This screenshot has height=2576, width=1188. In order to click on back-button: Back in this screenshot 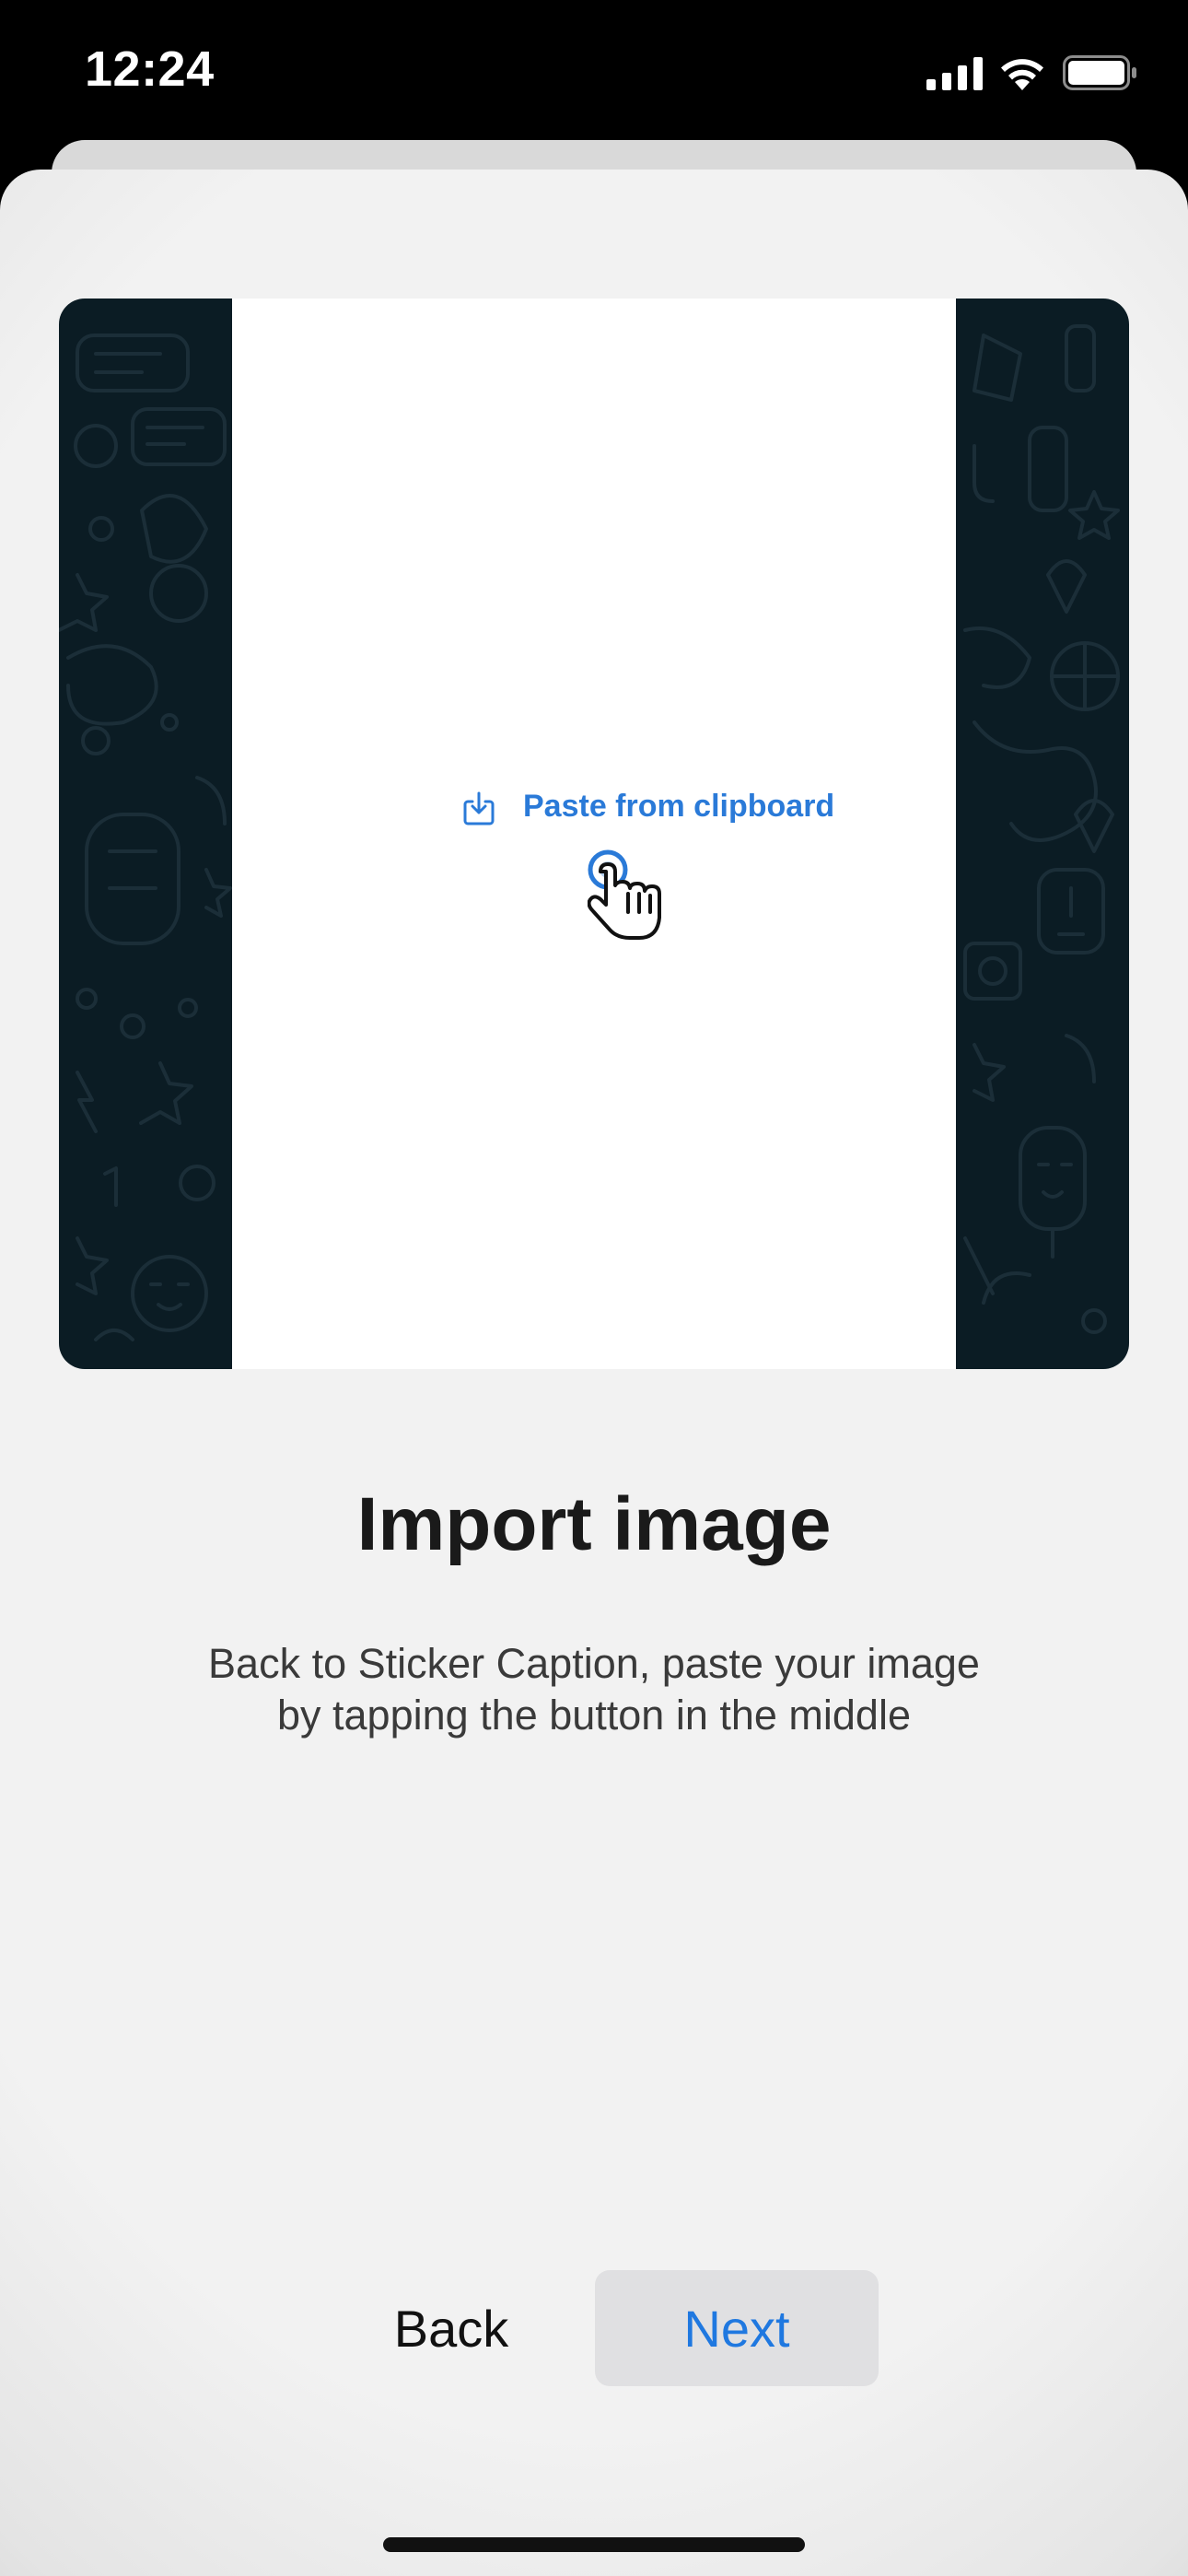, I will do `click(451, 2328)`.